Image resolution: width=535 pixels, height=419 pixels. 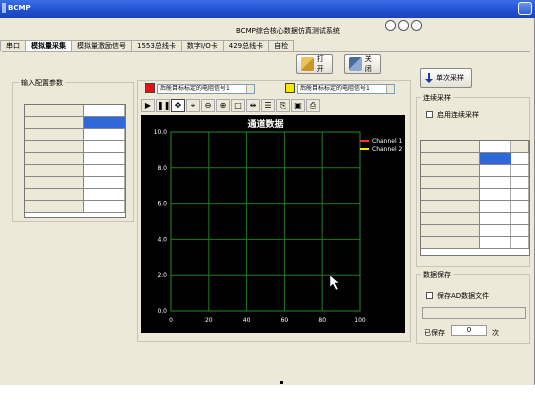 I want to click on channel-2-select: 后舱目标标定的电阻信号1, so click(x=346, y=89).